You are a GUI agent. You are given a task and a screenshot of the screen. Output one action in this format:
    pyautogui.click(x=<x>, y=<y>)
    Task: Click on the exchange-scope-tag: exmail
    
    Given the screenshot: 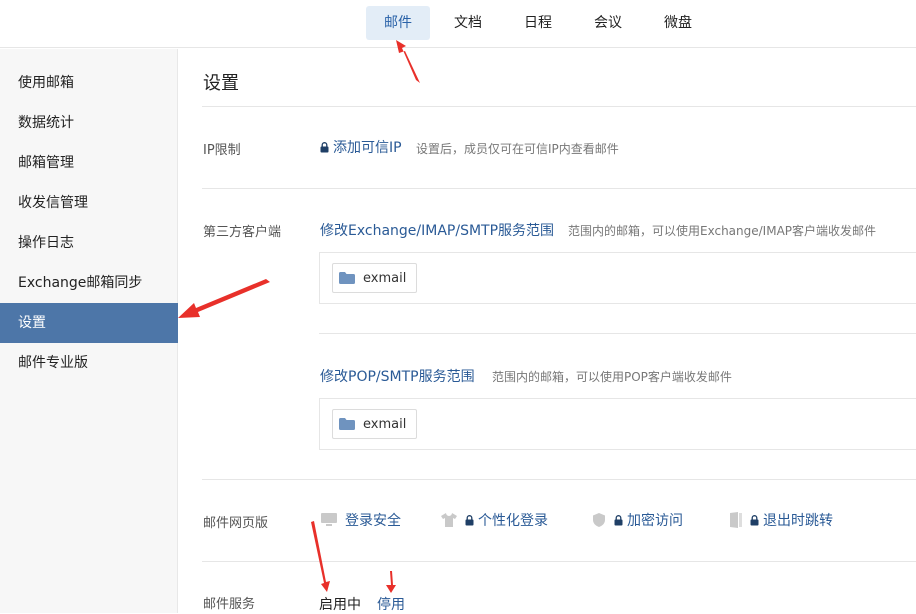 What is the action you would take?
    pyautogui.click(x=375, y=278)
    